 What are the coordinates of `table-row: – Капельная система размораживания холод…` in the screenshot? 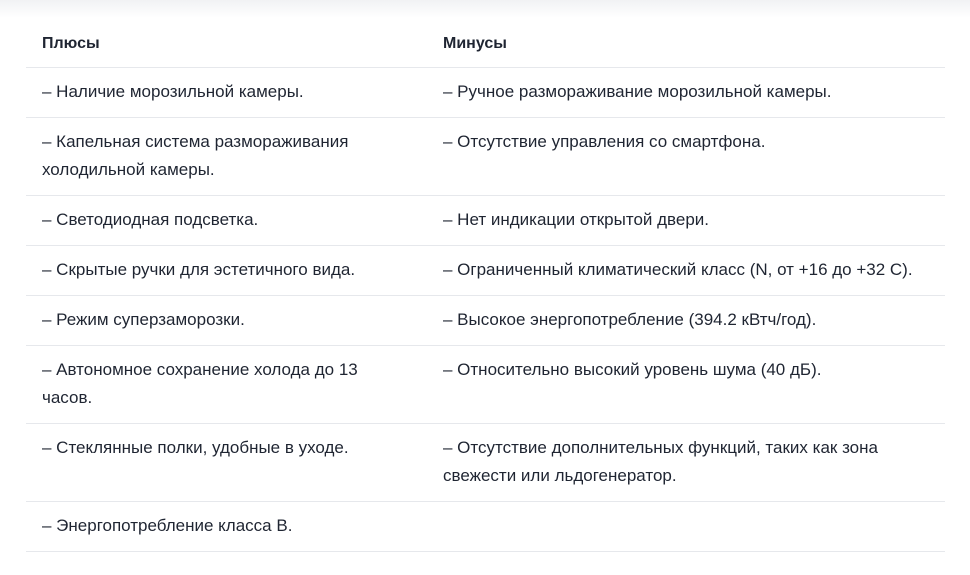 It's located at (485, 157).